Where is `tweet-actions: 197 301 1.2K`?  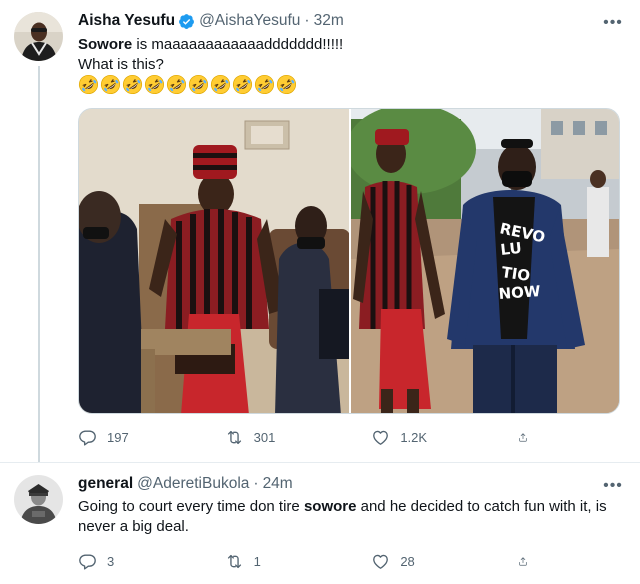 tweet-actions: 197 301 1.2K is located at coordinates (308, 437).